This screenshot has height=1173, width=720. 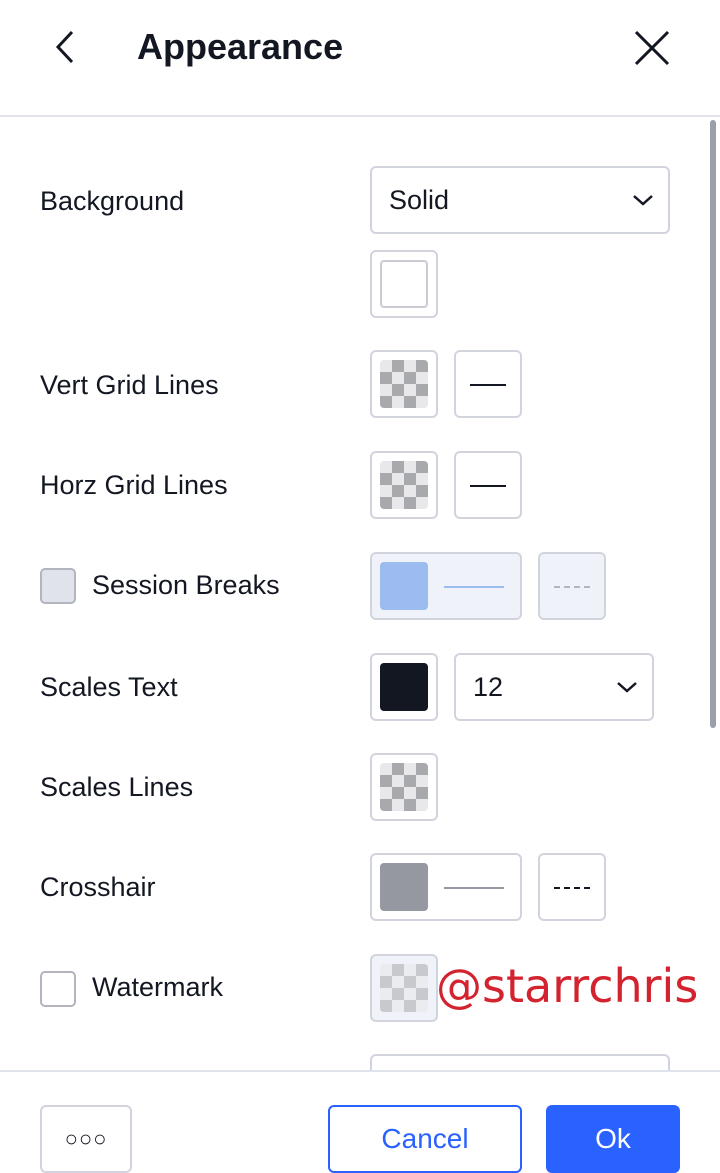 What do you see at coordinates (64, 47) in the screenshot?
I see `chevron-left-icon` at bounding box center [64, 47].